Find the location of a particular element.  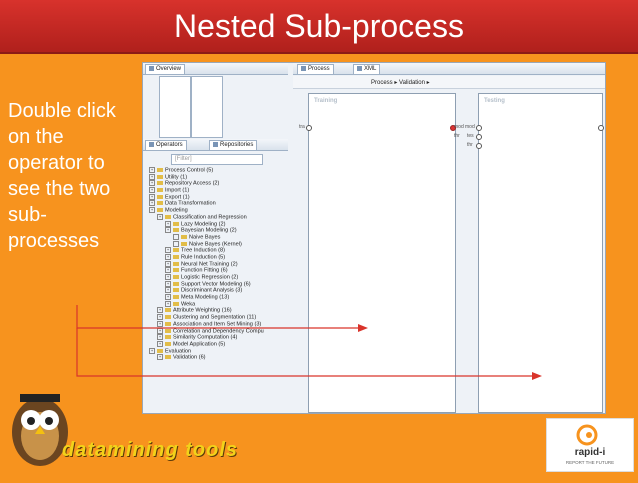

arrow-testing-head is located at coordinates (537, 376).